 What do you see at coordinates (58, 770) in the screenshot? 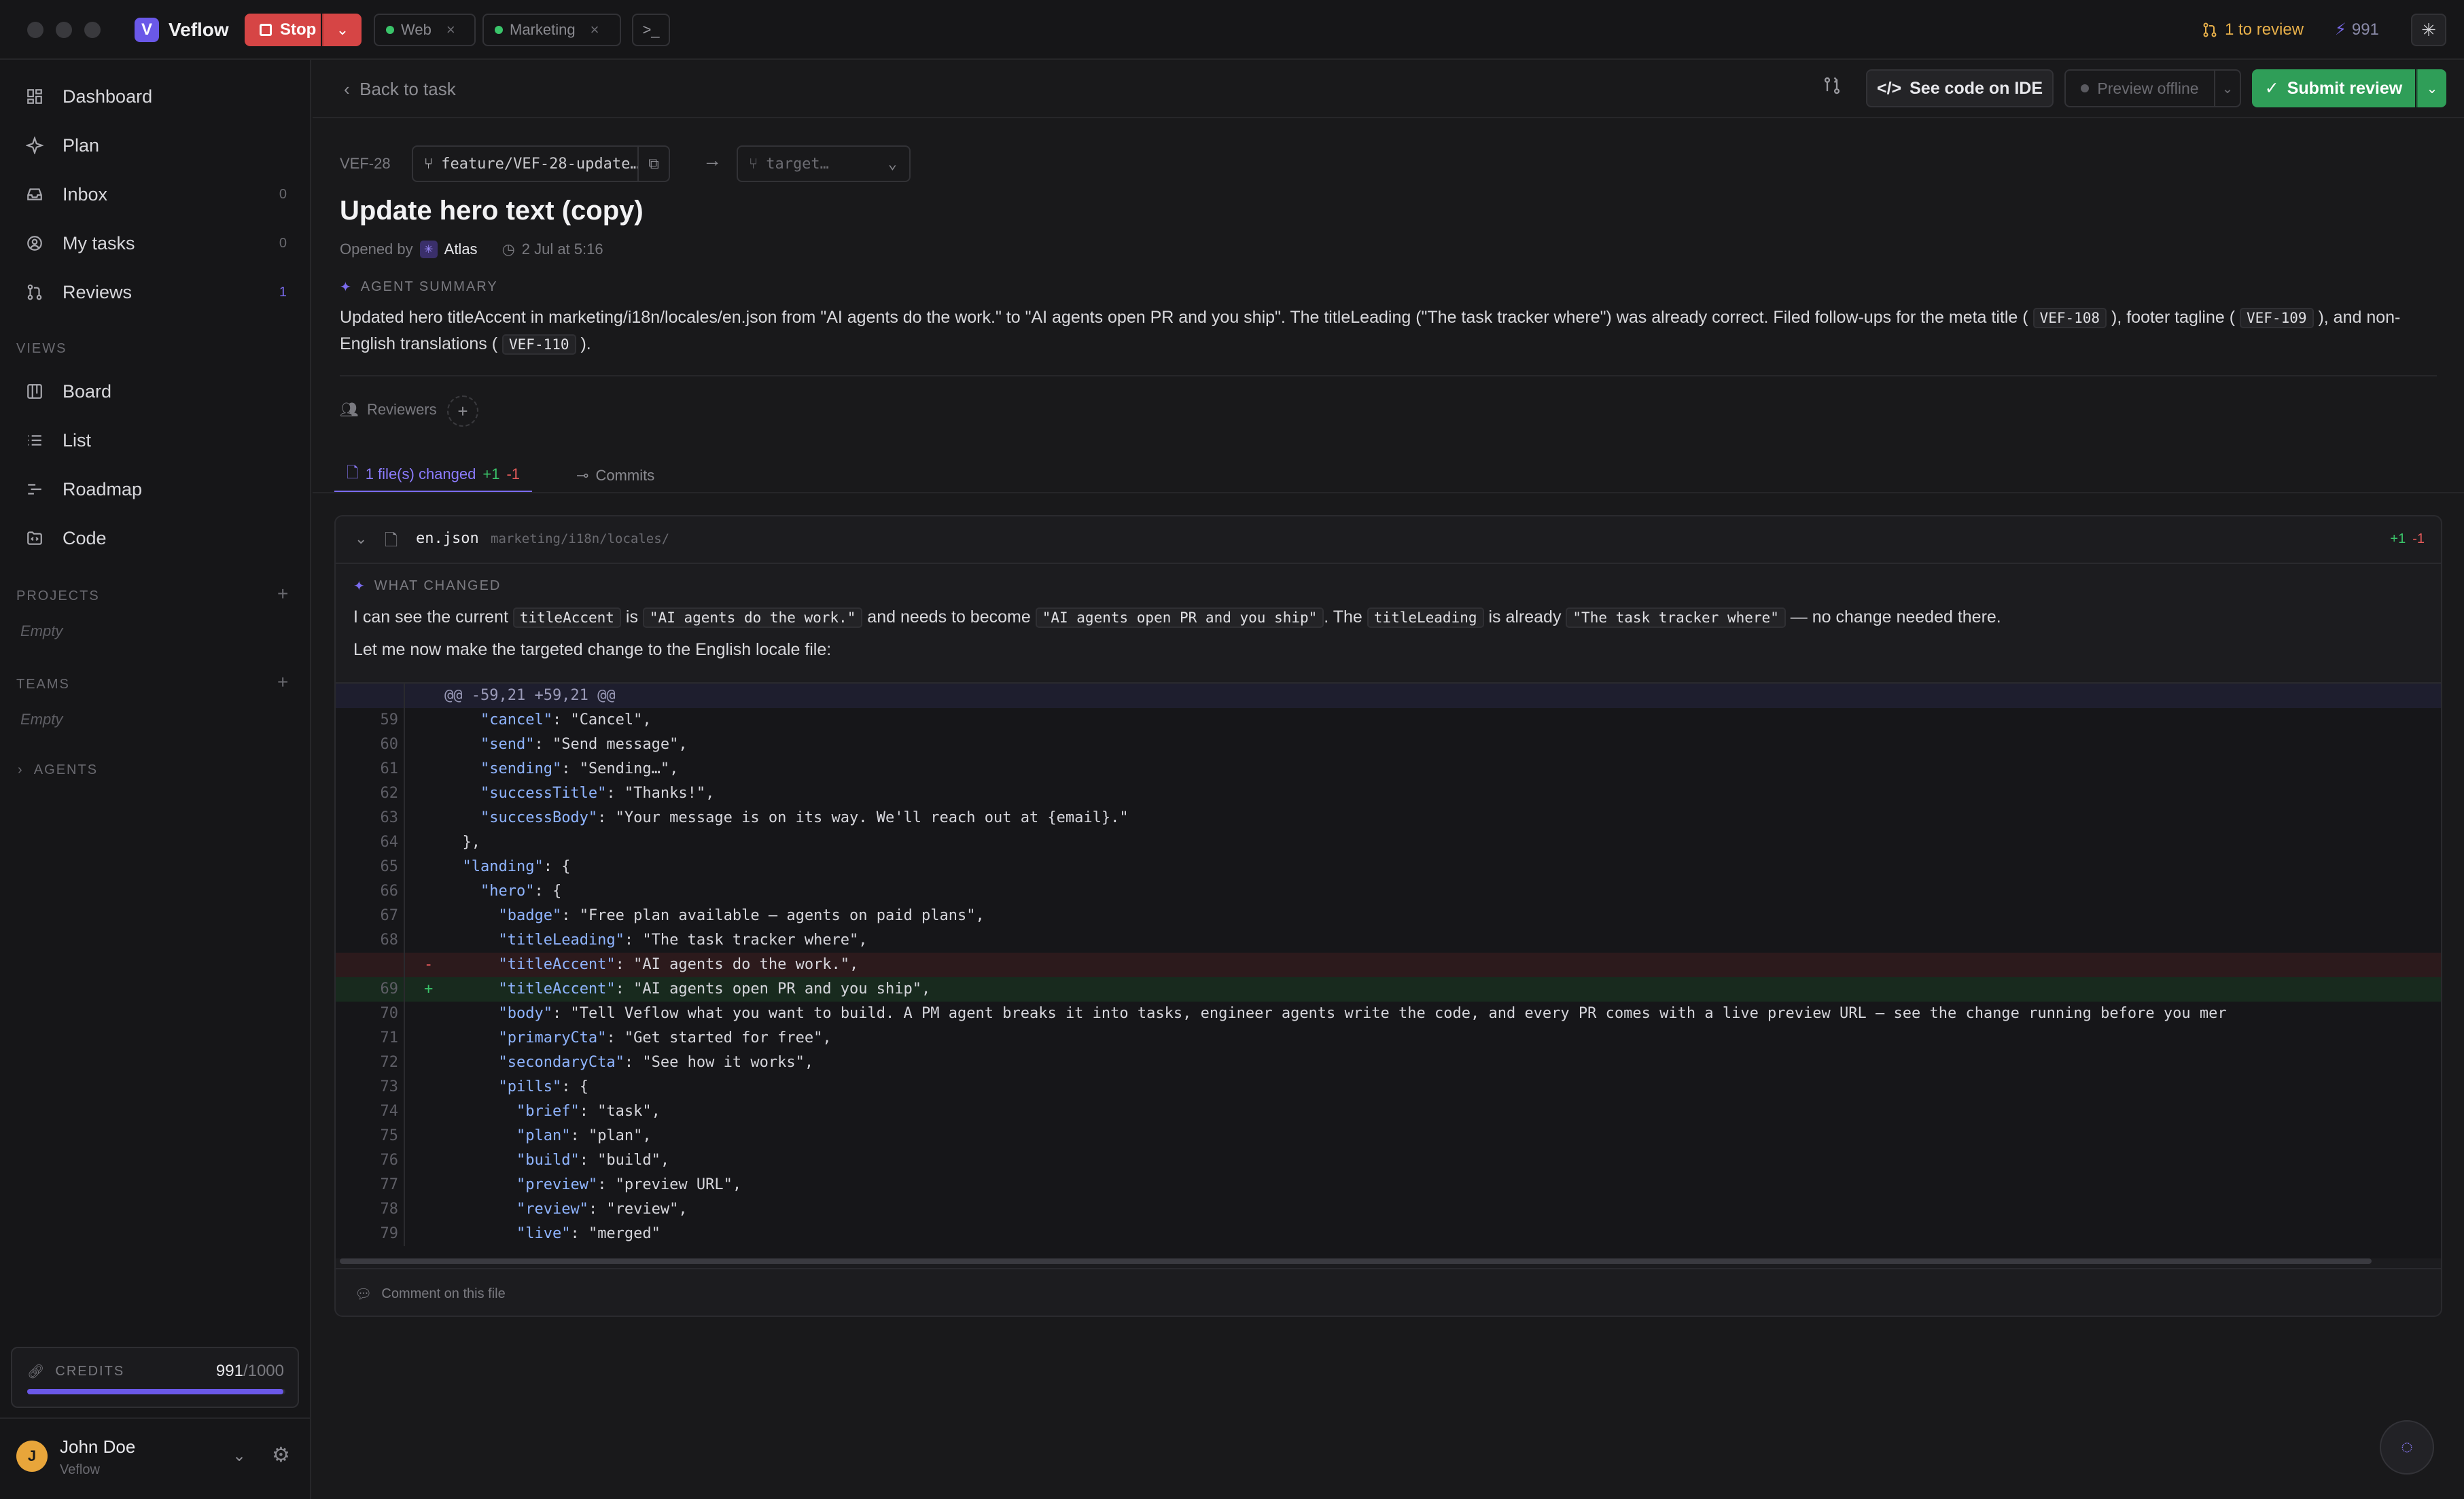
I see `agents-section-toggle: › AGENTS` at bounding box center [58, 770].